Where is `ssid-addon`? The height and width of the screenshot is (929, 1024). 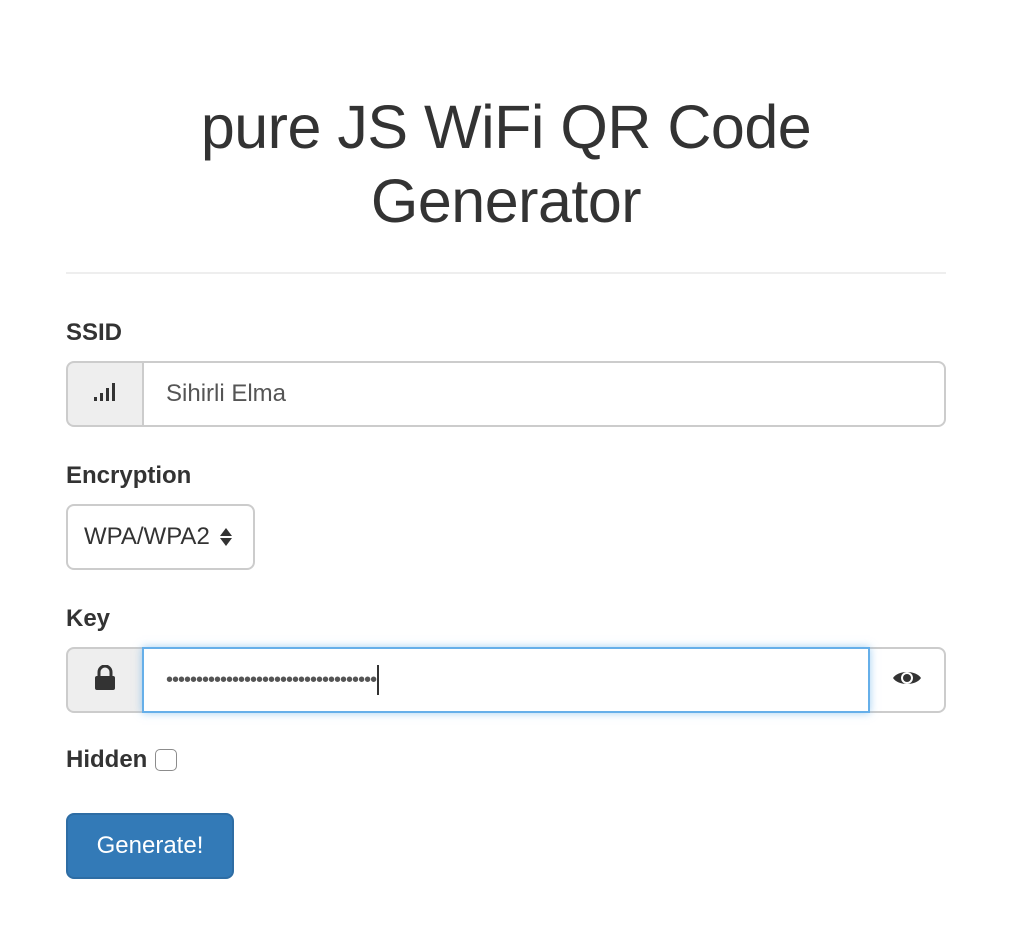
ssid-addon is located at coordinates (104, 394).